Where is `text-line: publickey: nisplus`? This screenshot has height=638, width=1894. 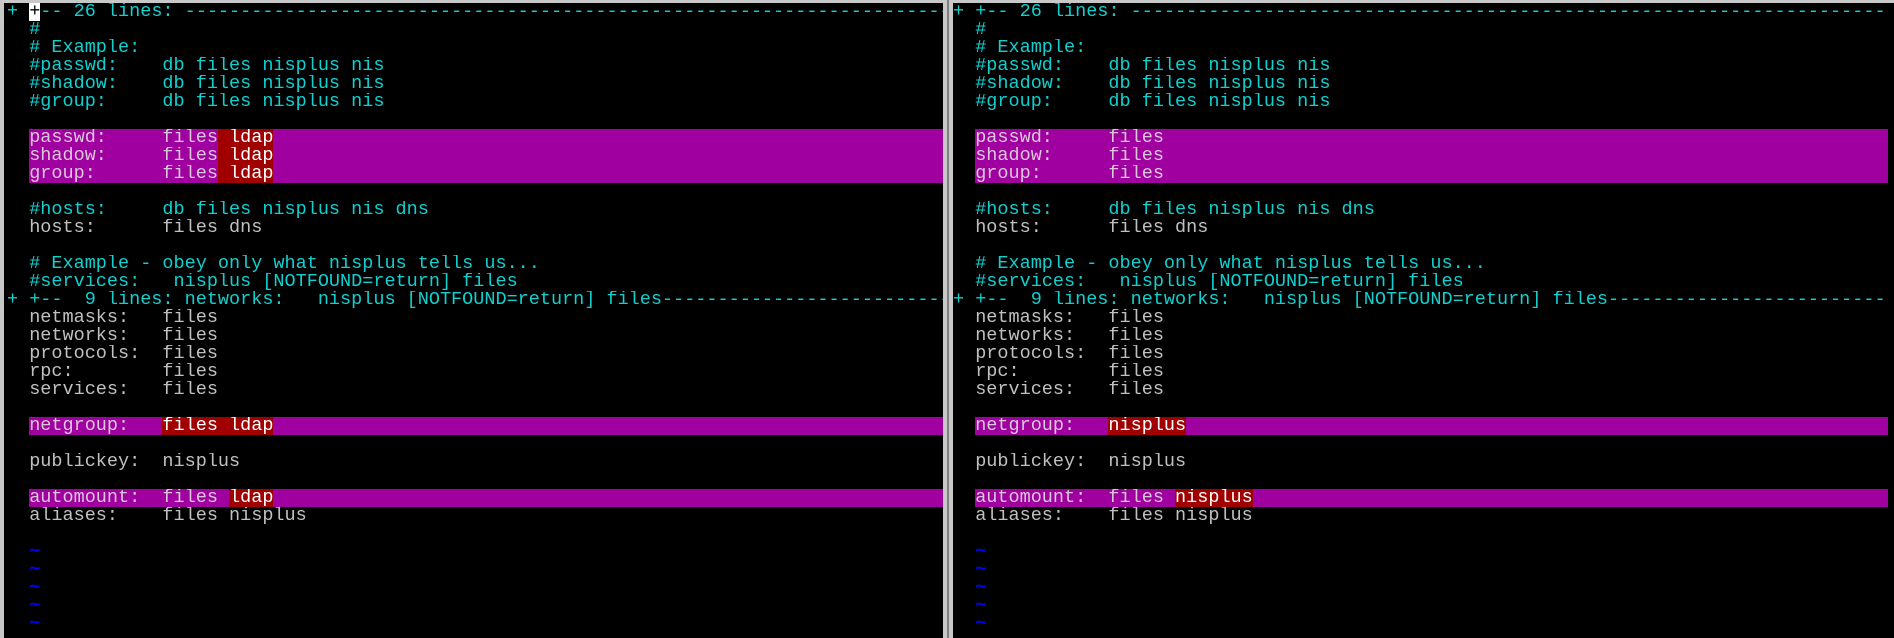 text-line: publickey: nisplus is located at coordinates (475, 462).